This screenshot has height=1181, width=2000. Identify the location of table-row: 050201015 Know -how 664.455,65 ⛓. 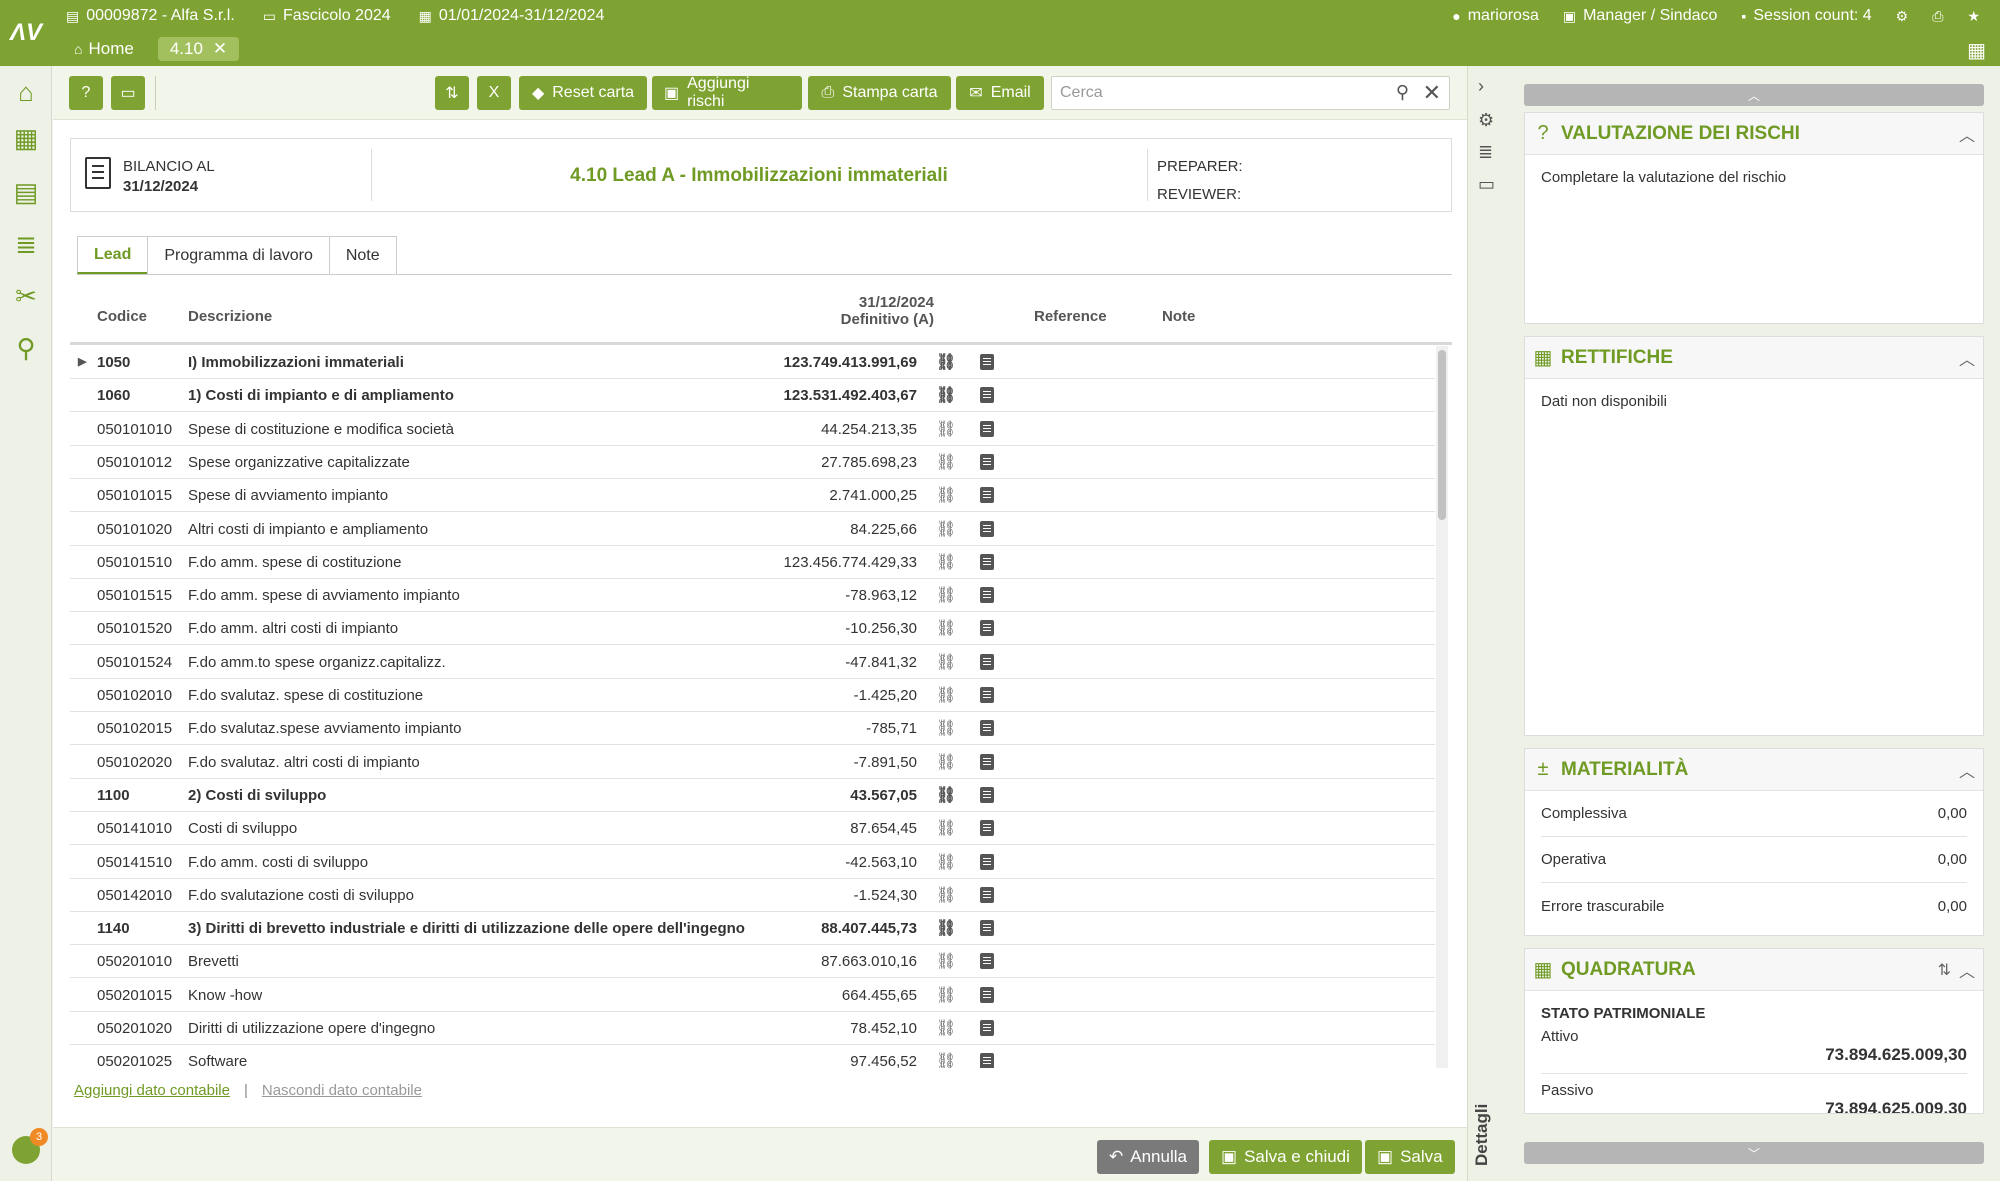
(752, 995).